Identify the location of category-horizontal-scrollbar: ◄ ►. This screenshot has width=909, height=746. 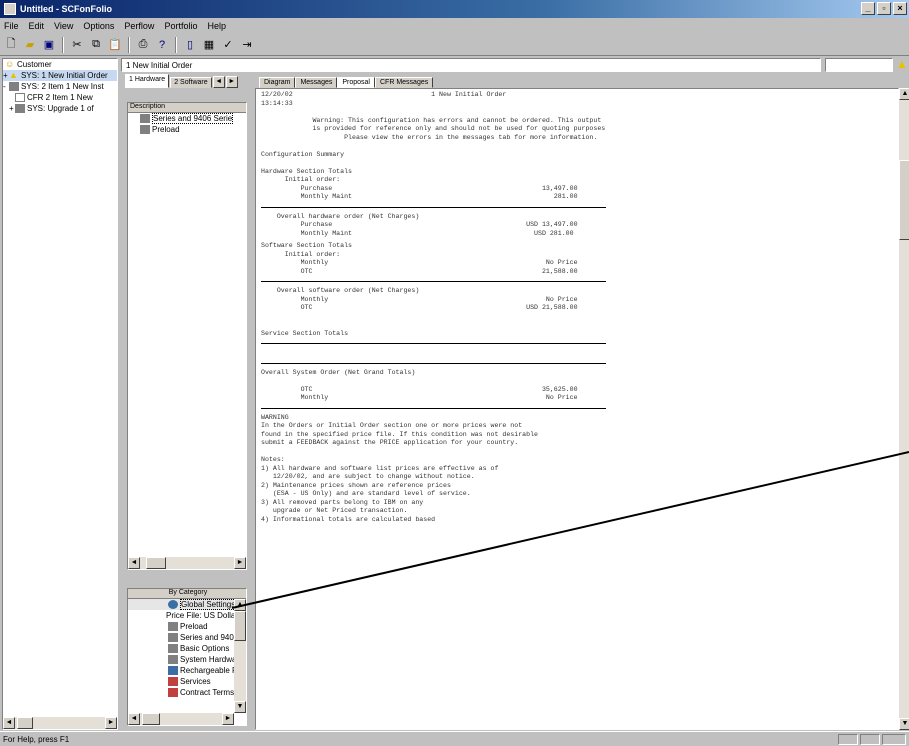
(181, 719).